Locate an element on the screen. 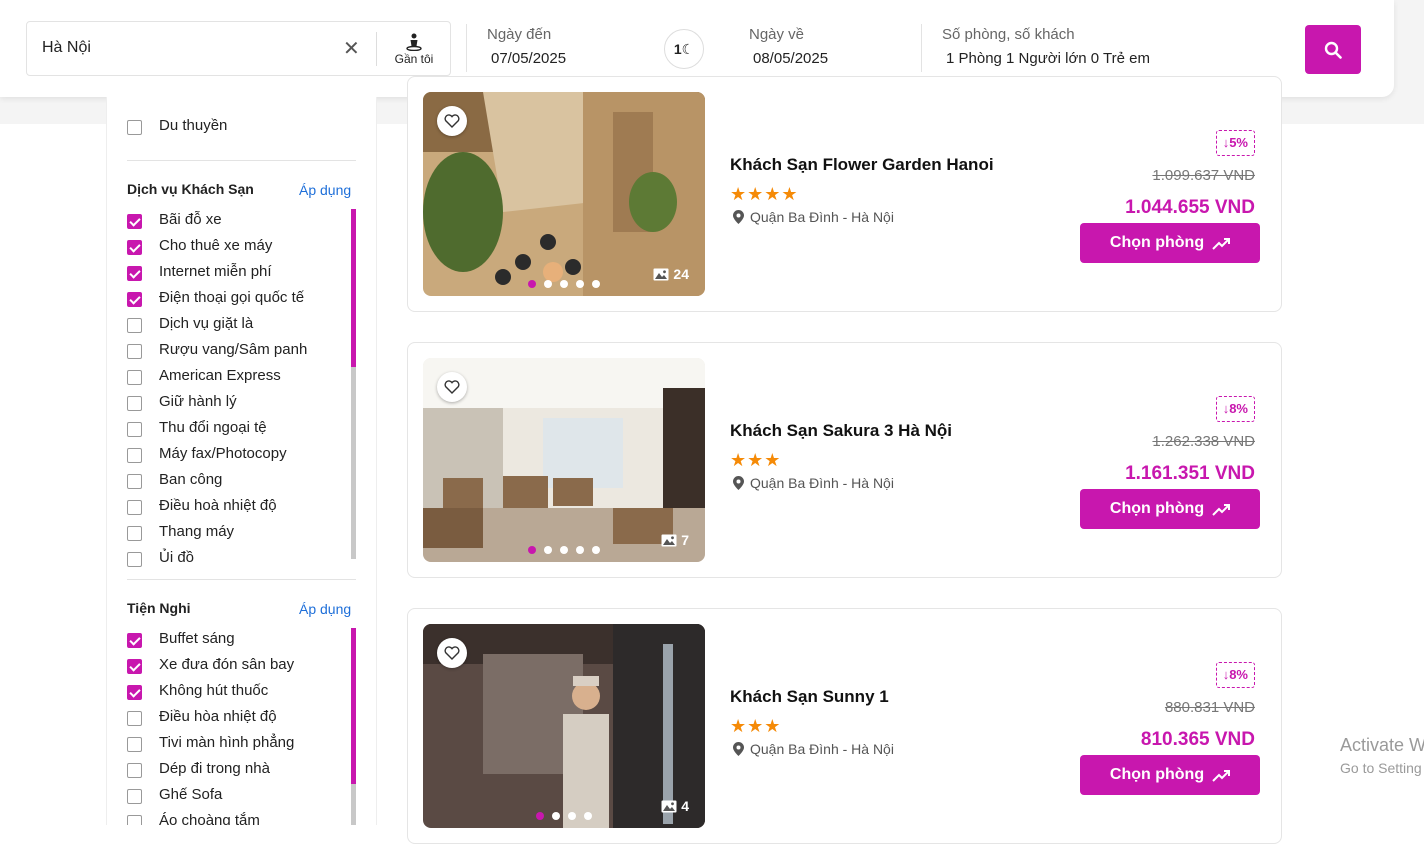 Image resolution: width=1424 pixels, height=844 pixels. search-icon is located at coordinates (1333, 50).